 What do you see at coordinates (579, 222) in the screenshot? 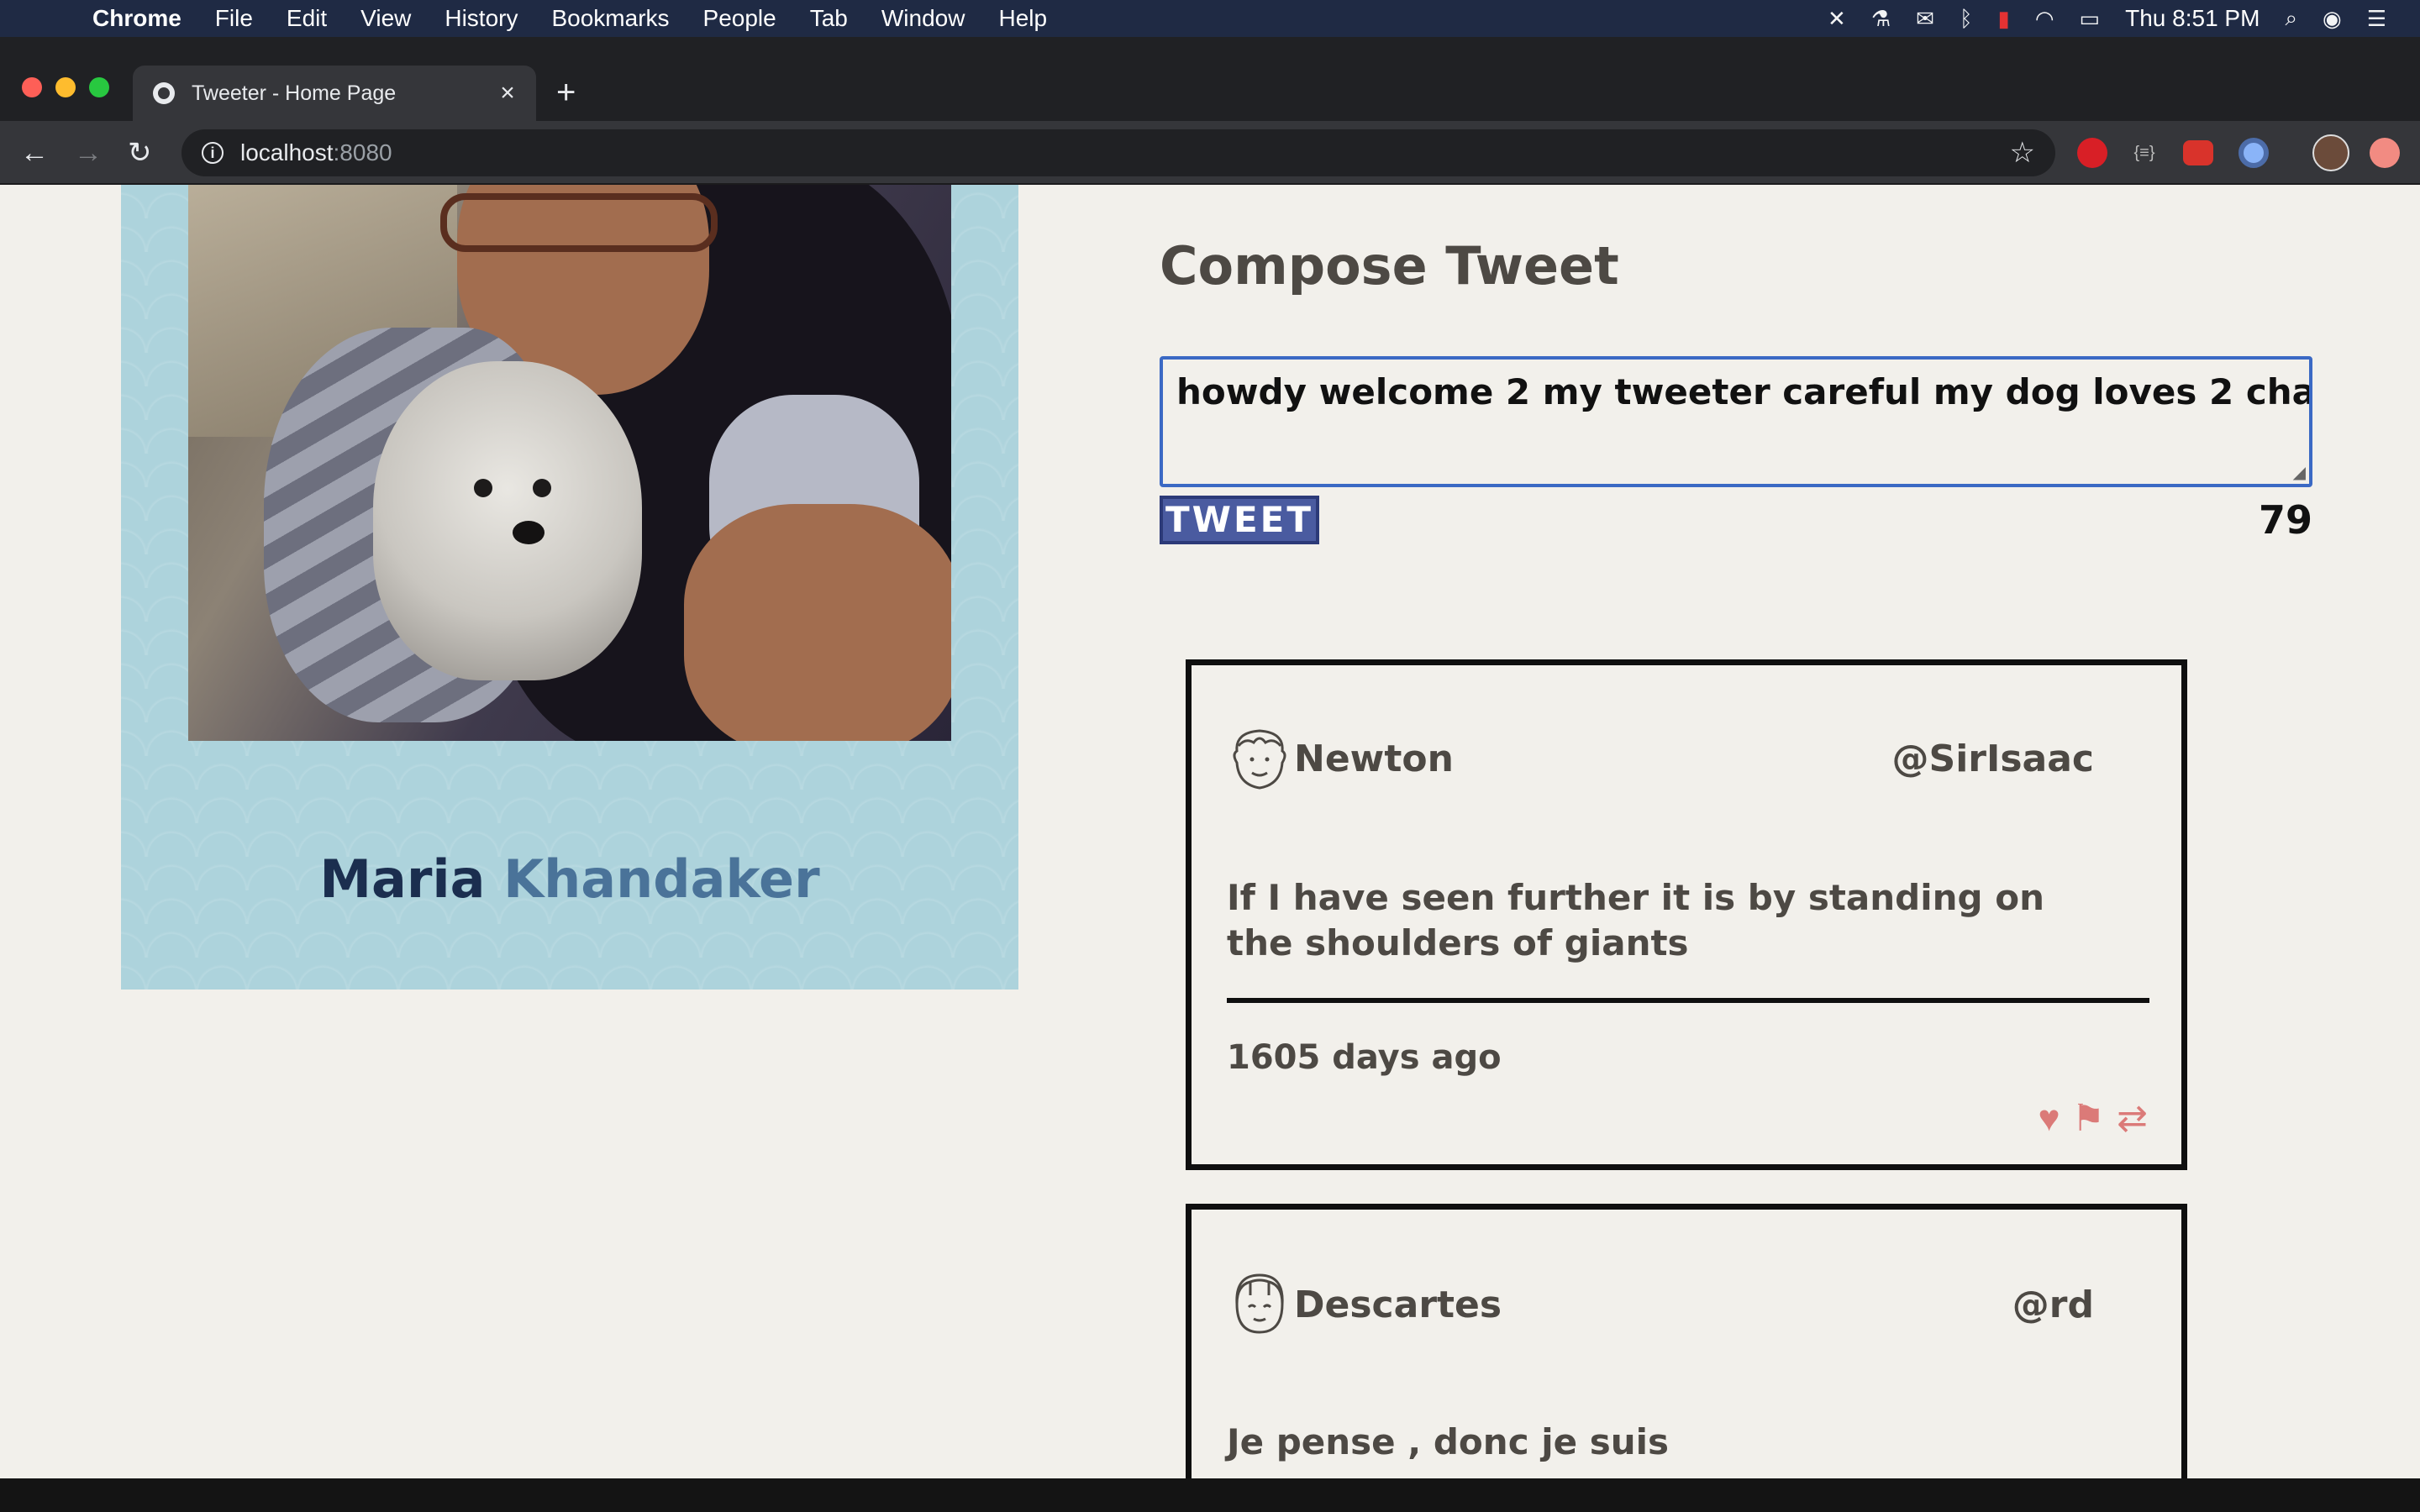
I see `photo-glasses` at bounding box center [579, 222].